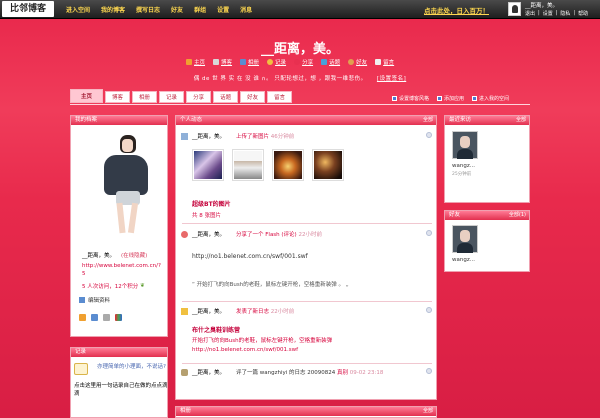 Image resolution: width=600 pixels, height=418 pixels. Describe the element at coordinates (206, 215) in the screenshot. I see `album-count: 共 8 张图片` at that location.